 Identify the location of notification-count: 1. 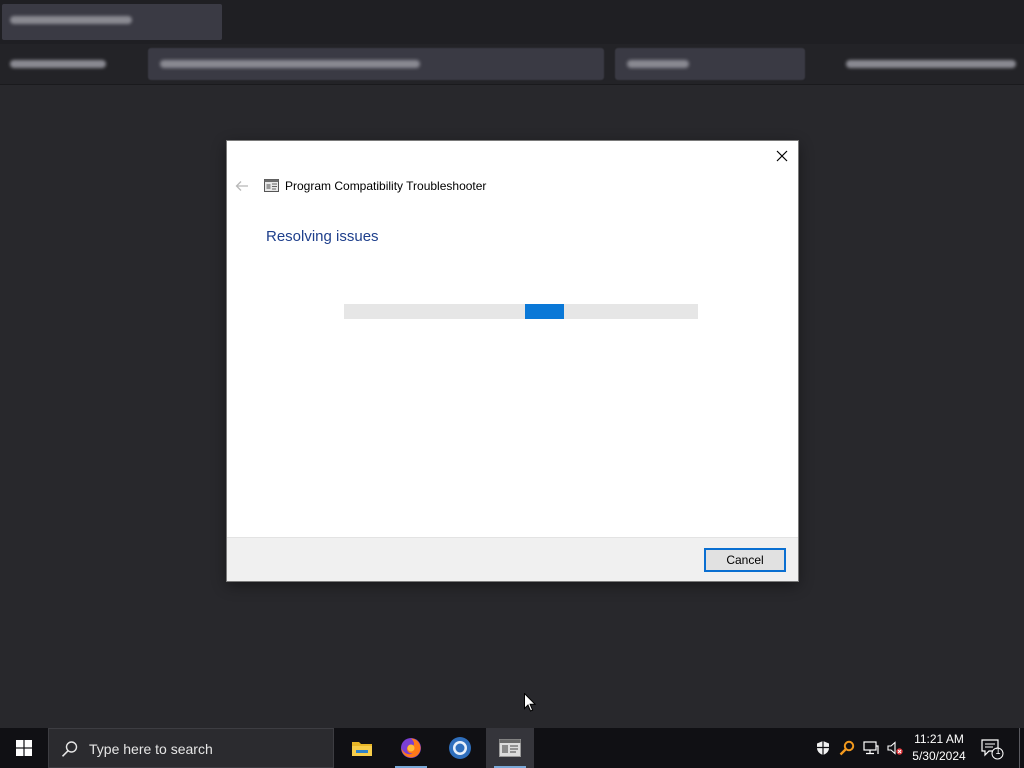
(998, 751).